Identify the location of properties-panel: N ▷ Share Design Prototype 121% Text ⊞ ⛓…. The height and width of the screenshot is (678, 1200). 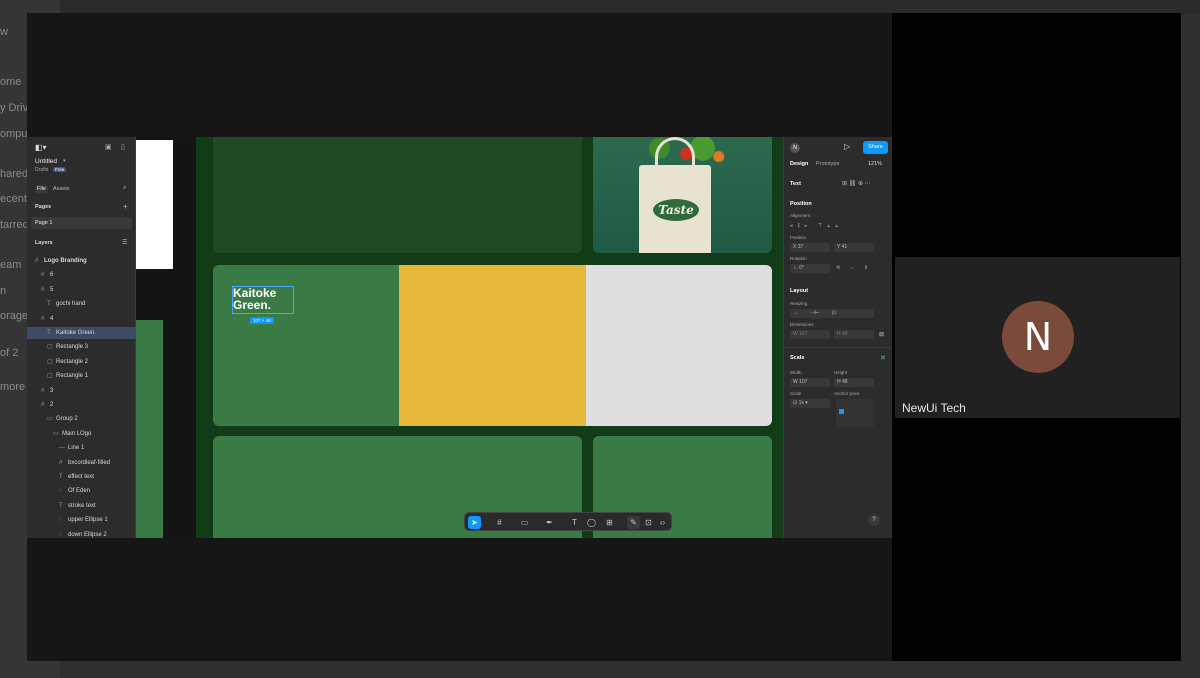
(837, 337).